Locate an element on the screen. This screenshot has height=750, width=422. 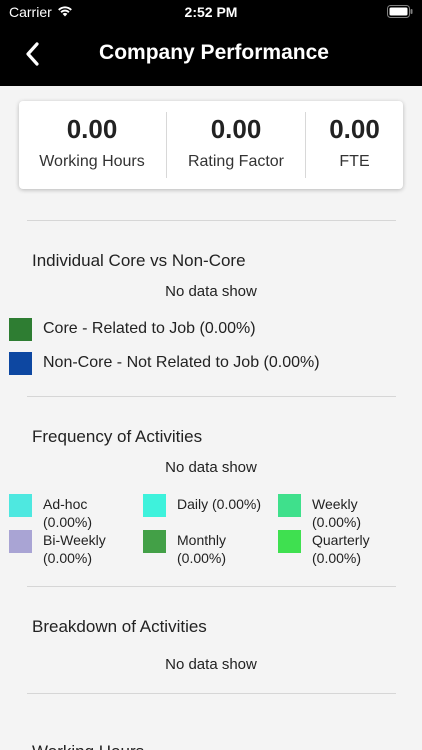
legend-item-ad-hoc: Ad-hoc (0.00%) is located at coordinates (74, 514).